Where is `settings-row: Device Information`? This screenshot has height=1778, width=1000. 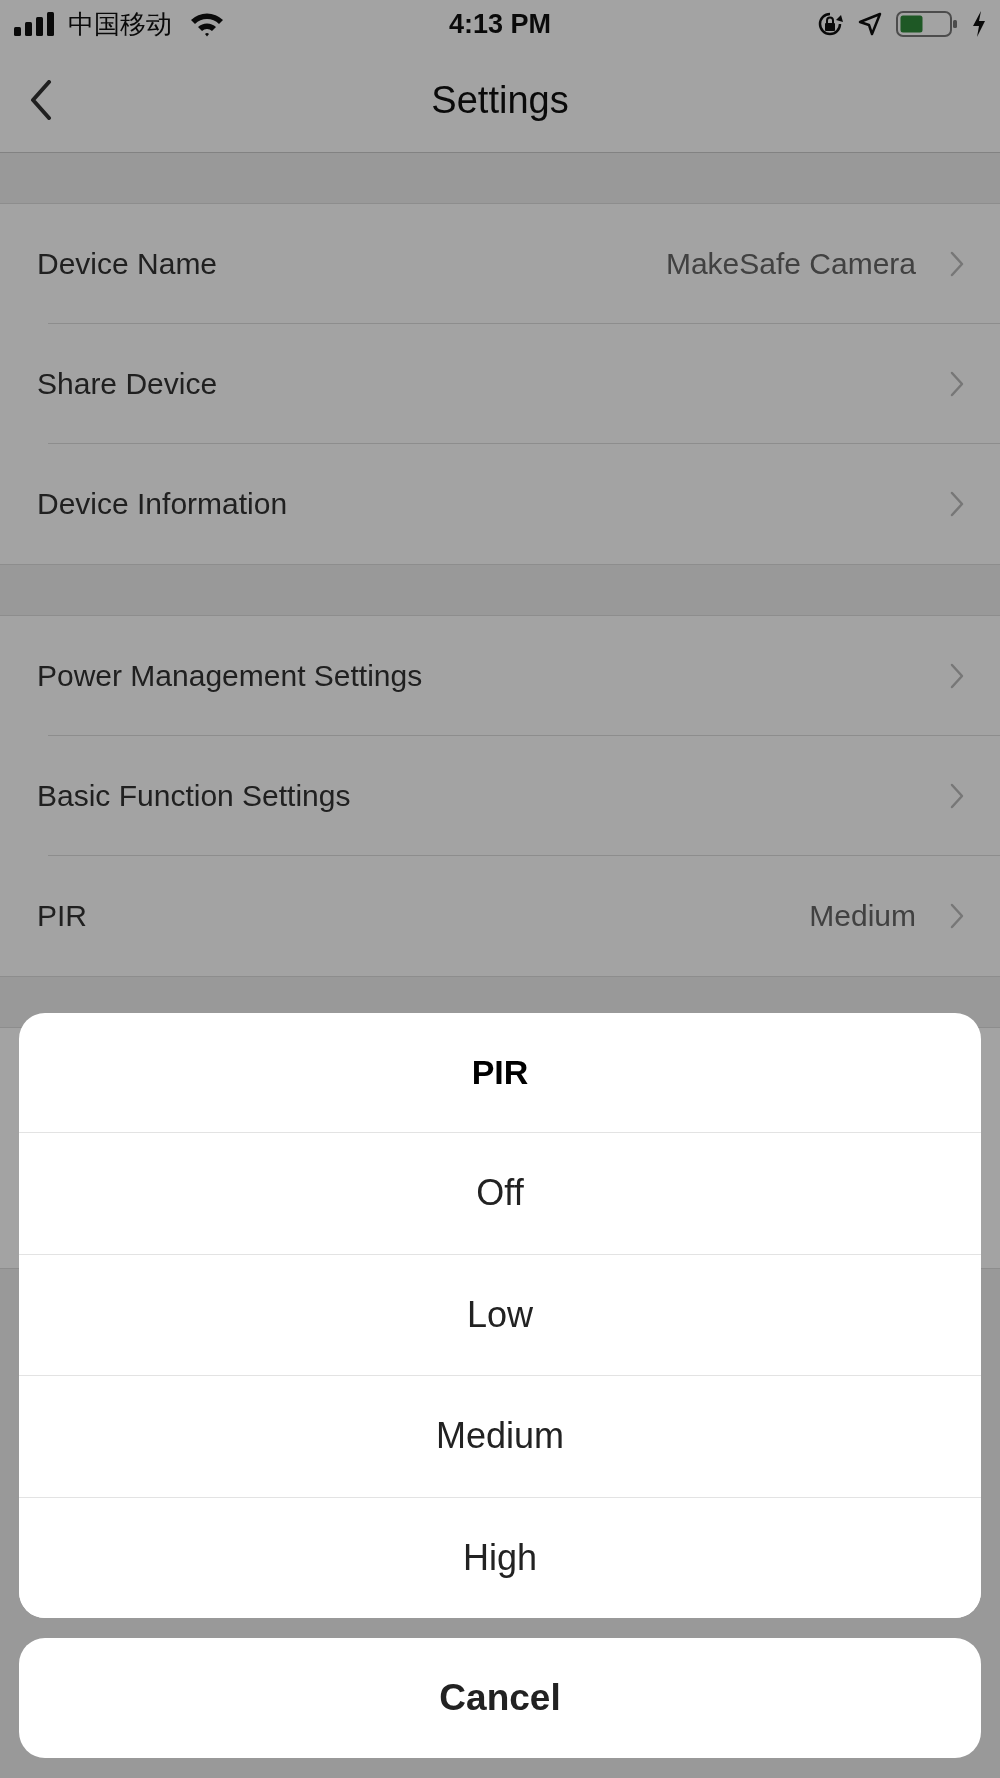
settings-row: Device Information is located at coordinates (500, 504).